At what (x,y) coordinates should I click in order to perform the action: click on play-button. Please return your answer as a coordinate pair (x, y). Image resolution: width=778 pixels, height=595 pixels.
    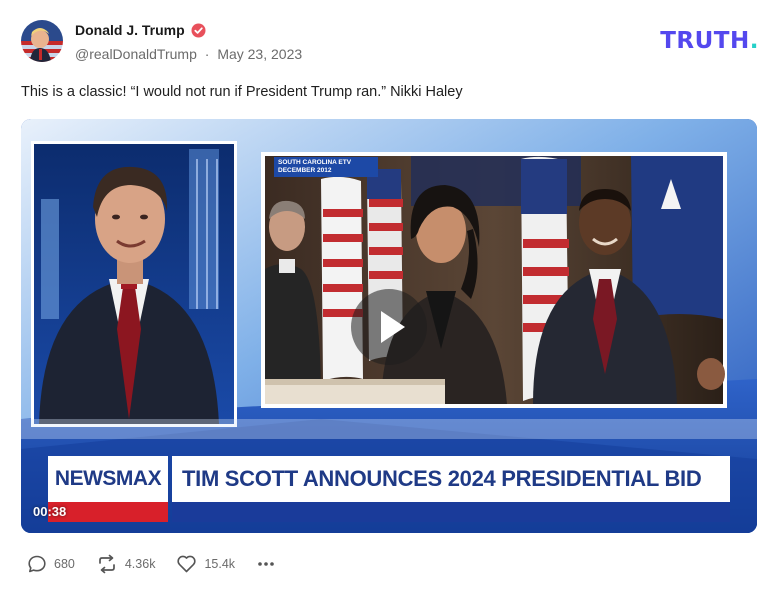
    Looking at the image, I should click on (389, 327).